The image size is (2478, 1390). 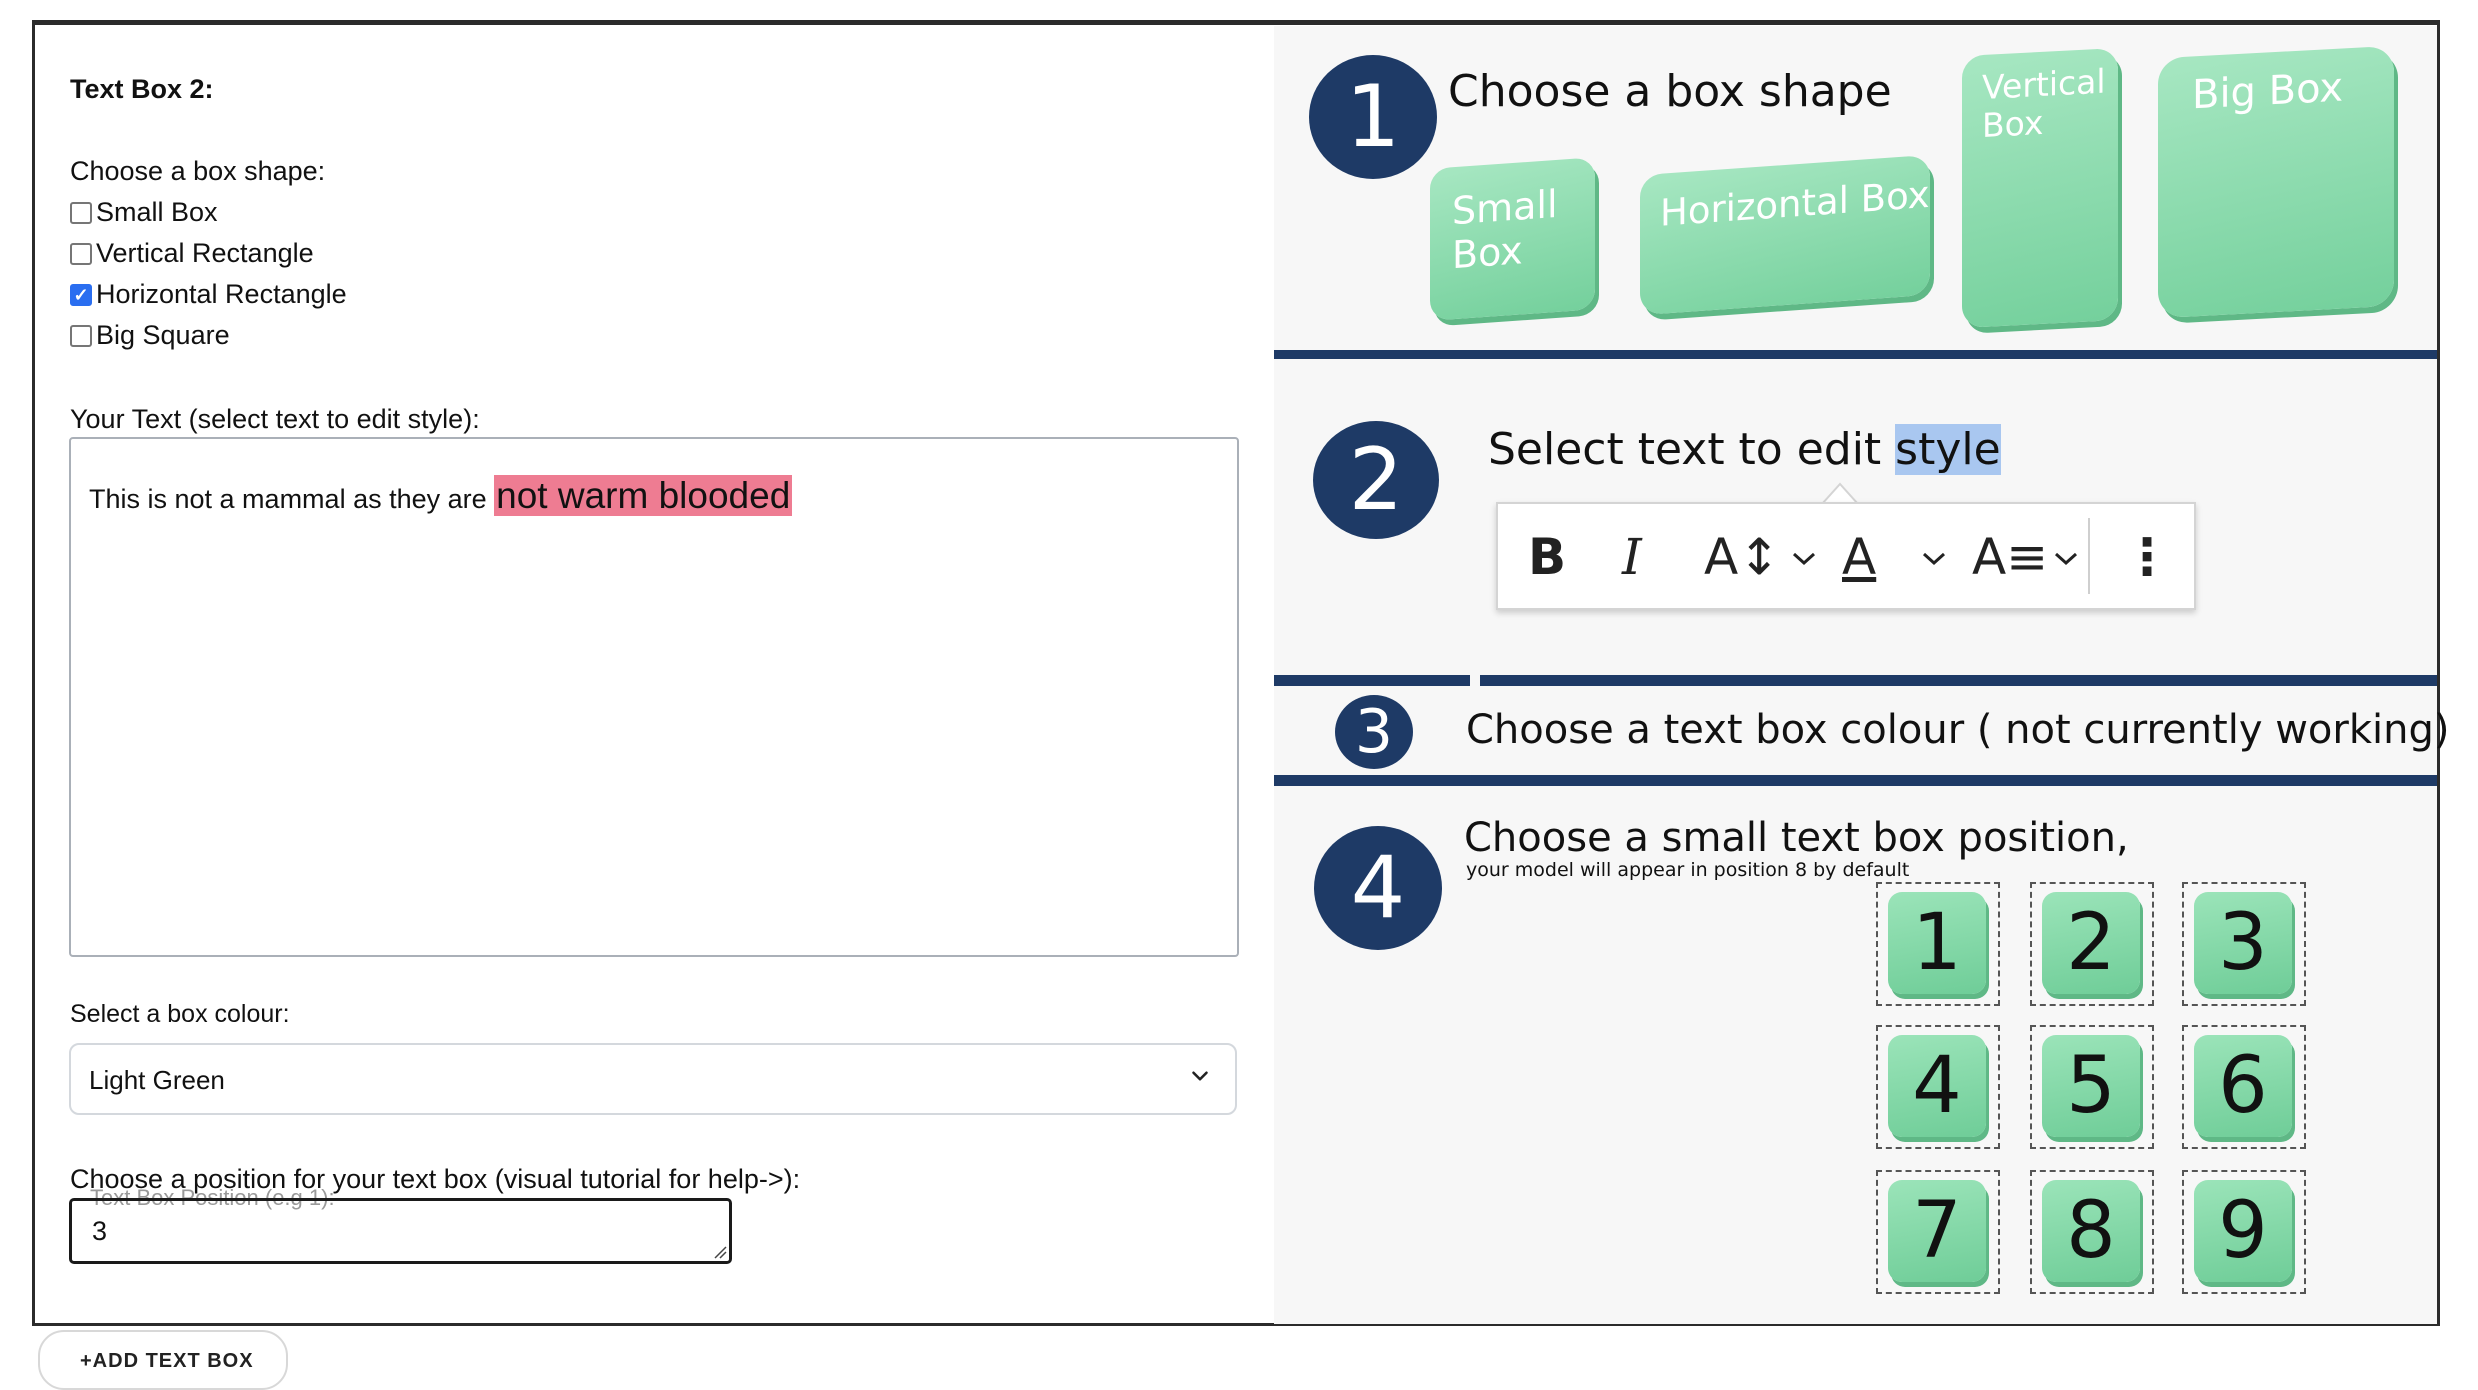 I want to click on text-style-toolbar: B I A↕ A A≡ ⋮, so click(x=1846, y=556).